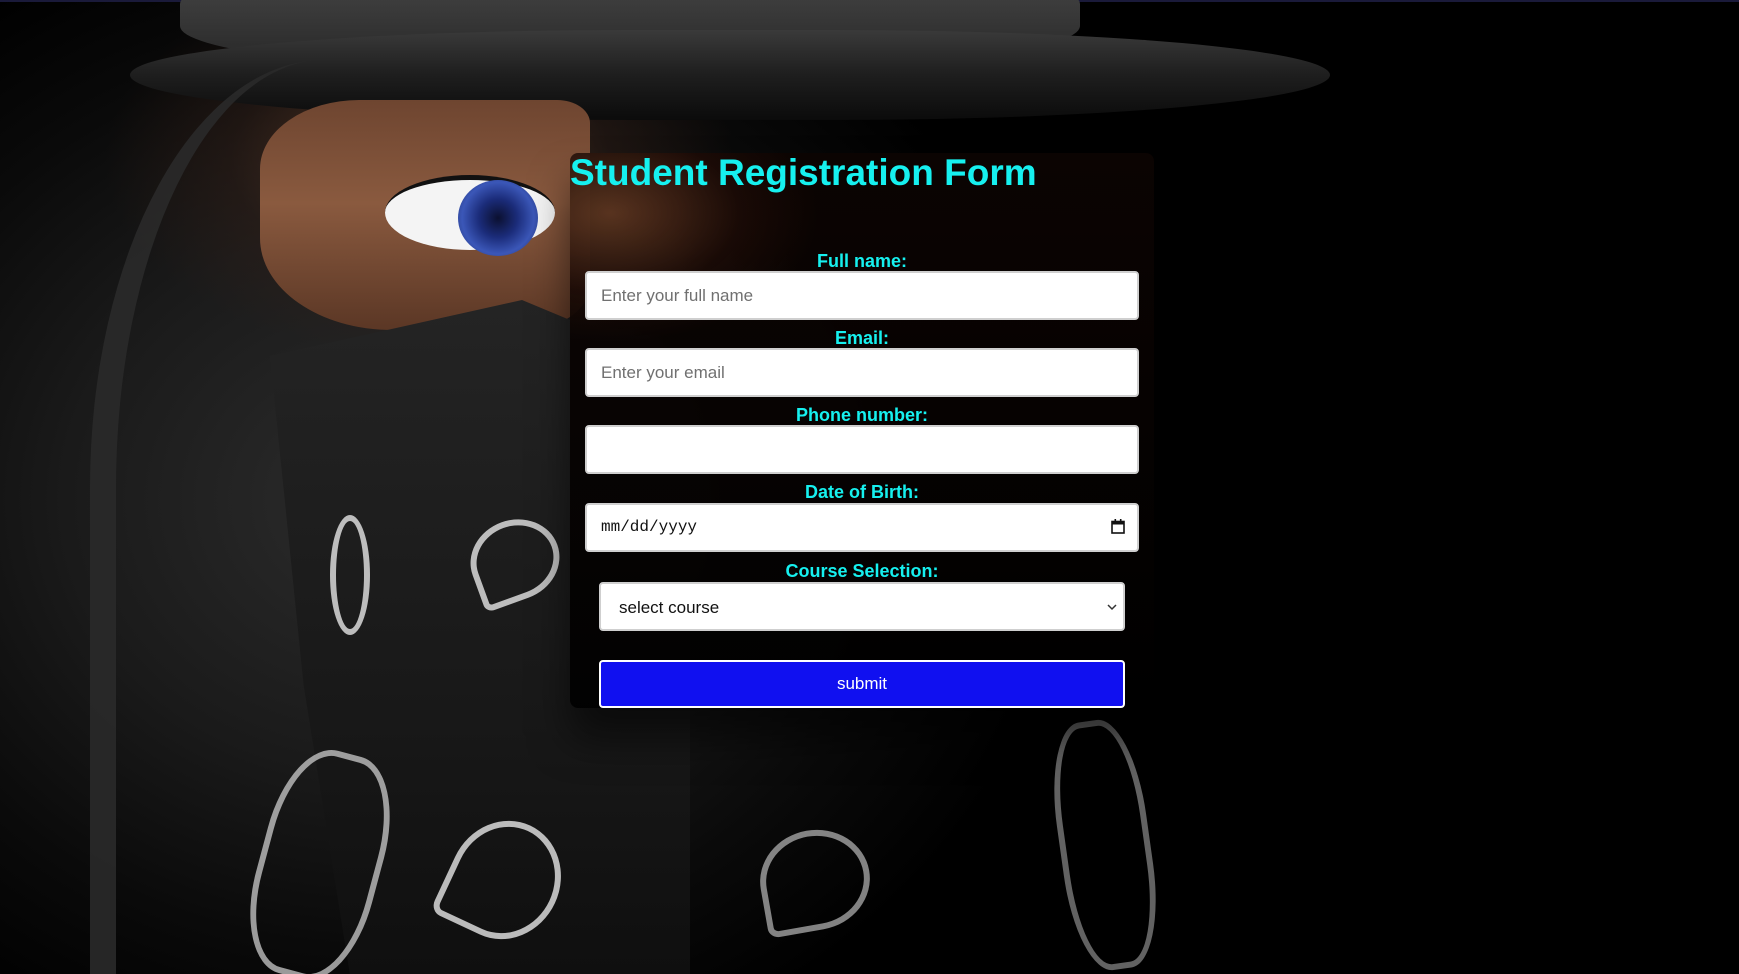 The width and height of the screenshot is (1739, 974). Describe the element at coordinates (862, 492) in the screenshot. I see `dob-label: Date of Birth:` at that location.